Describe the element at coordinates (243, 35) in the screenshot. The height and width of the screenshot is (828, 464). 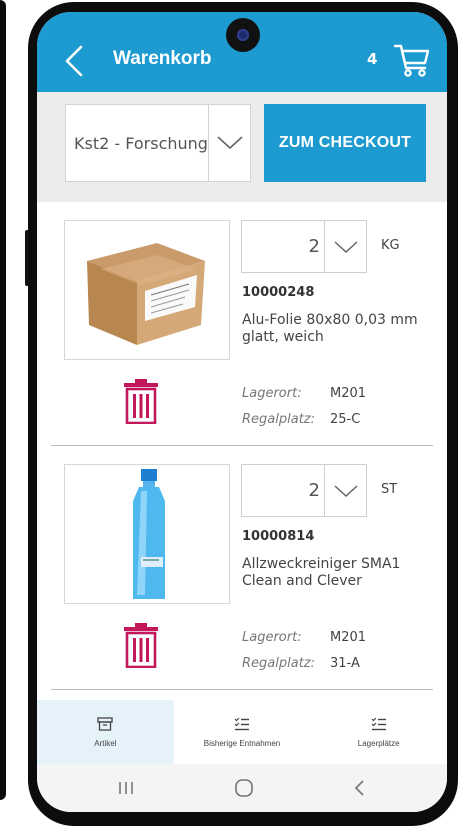
I see `front-camera` at that location.